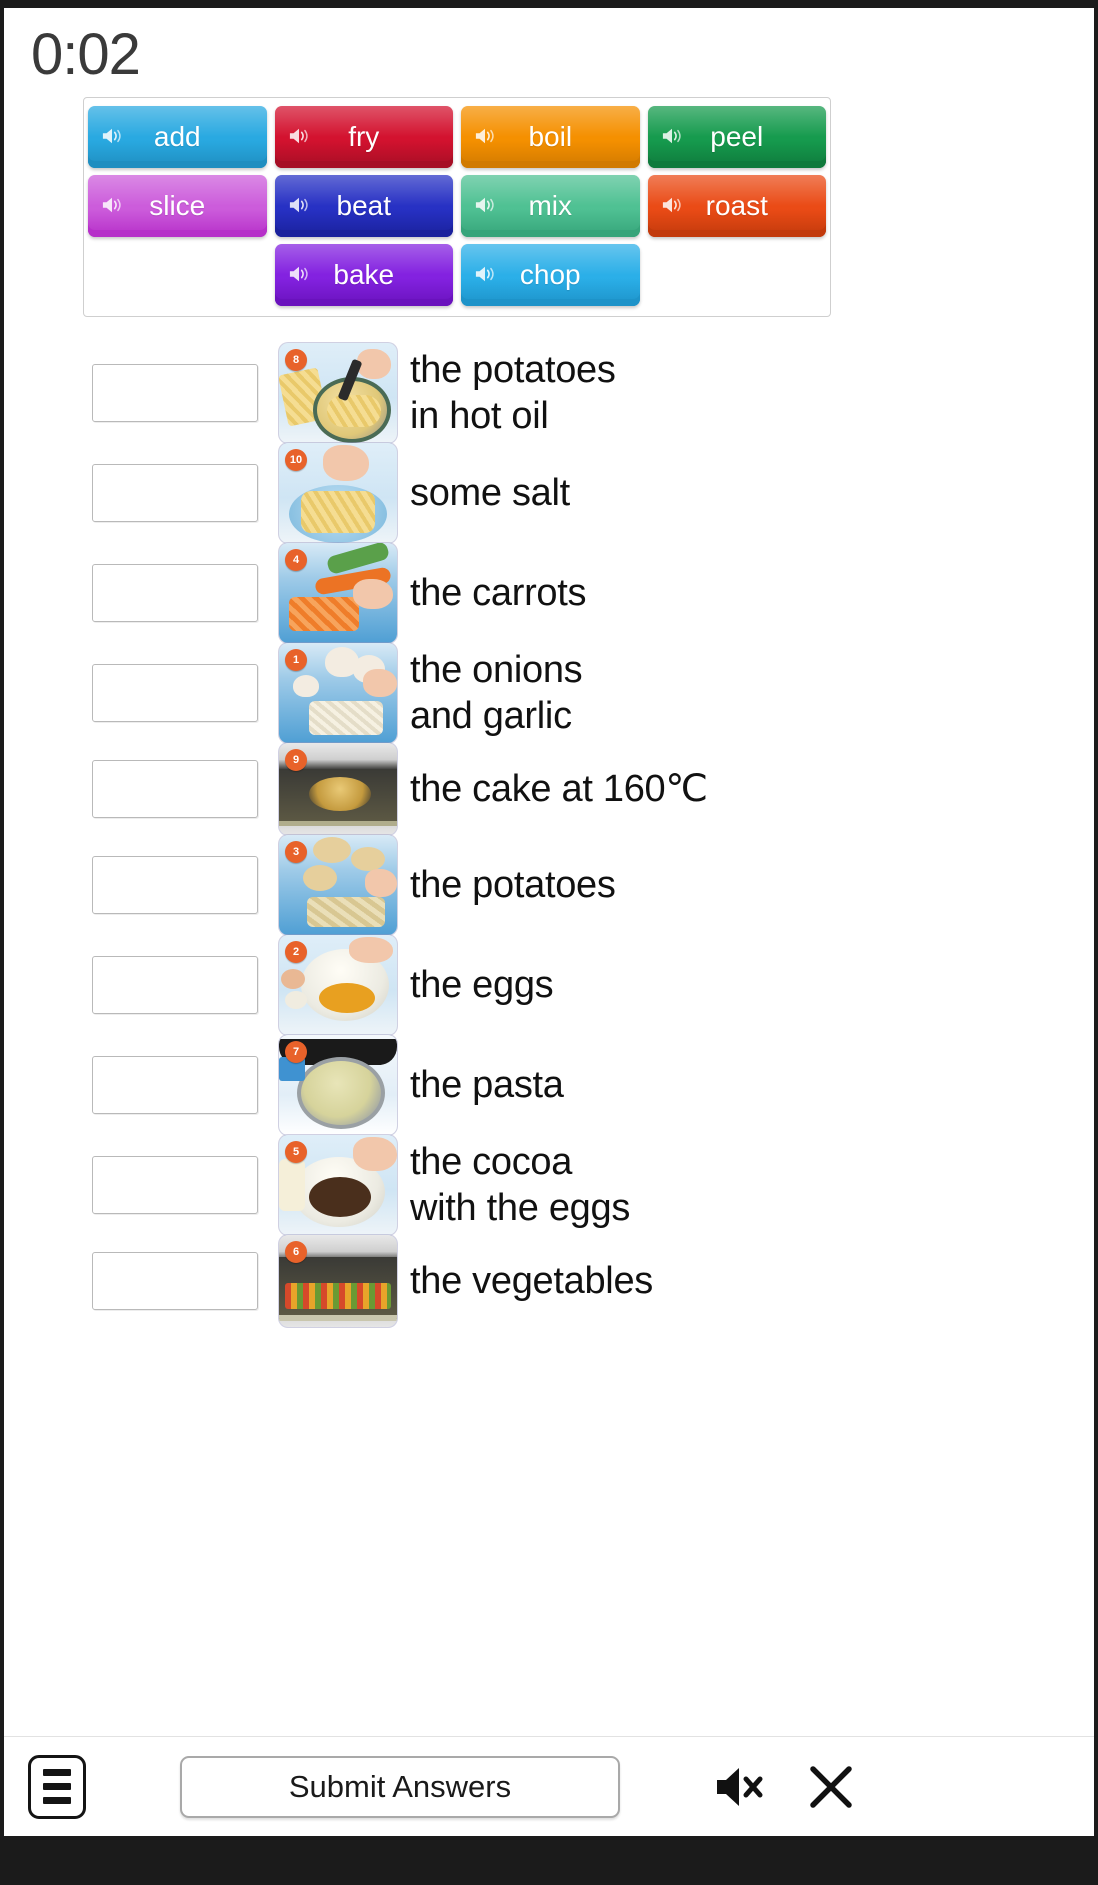 Image resolution: width=1098 pixels, height=1885 pixels. I want to click on phrase-text: the vegetables, so click(531, 1281).